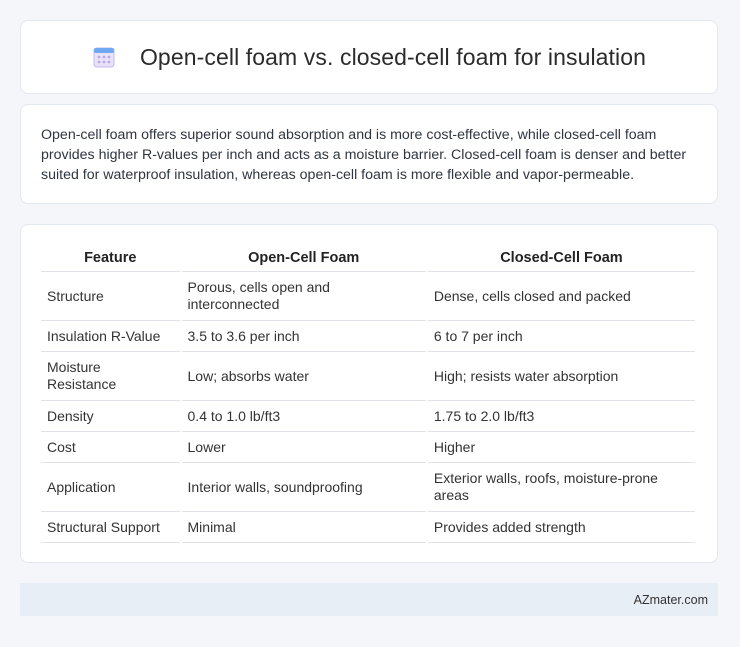 The width and height of the screenshot is (740, 647). Describe the element at coordinates (110, 527) in the screenshot. I see `table-cell-feature: Structural Support` at that location.